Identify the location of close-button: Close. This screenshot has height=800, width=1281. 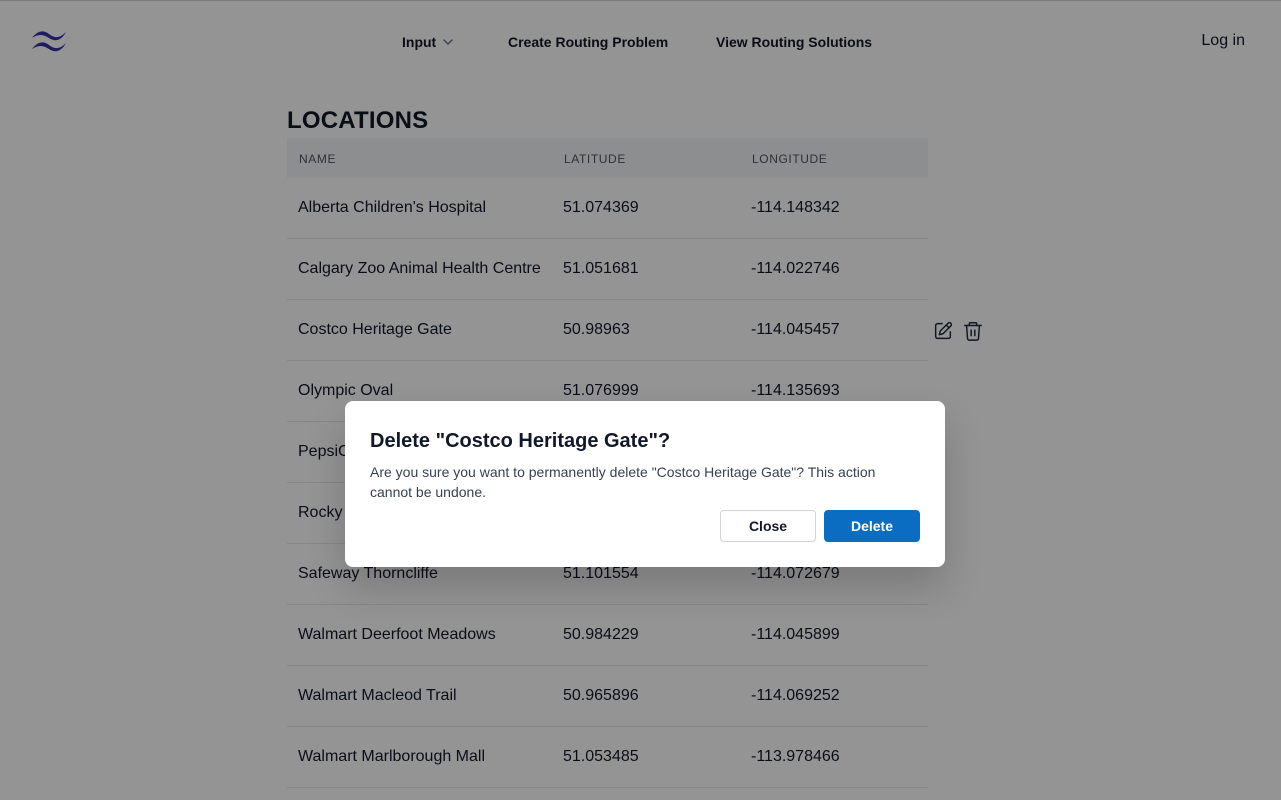
(768, 526).